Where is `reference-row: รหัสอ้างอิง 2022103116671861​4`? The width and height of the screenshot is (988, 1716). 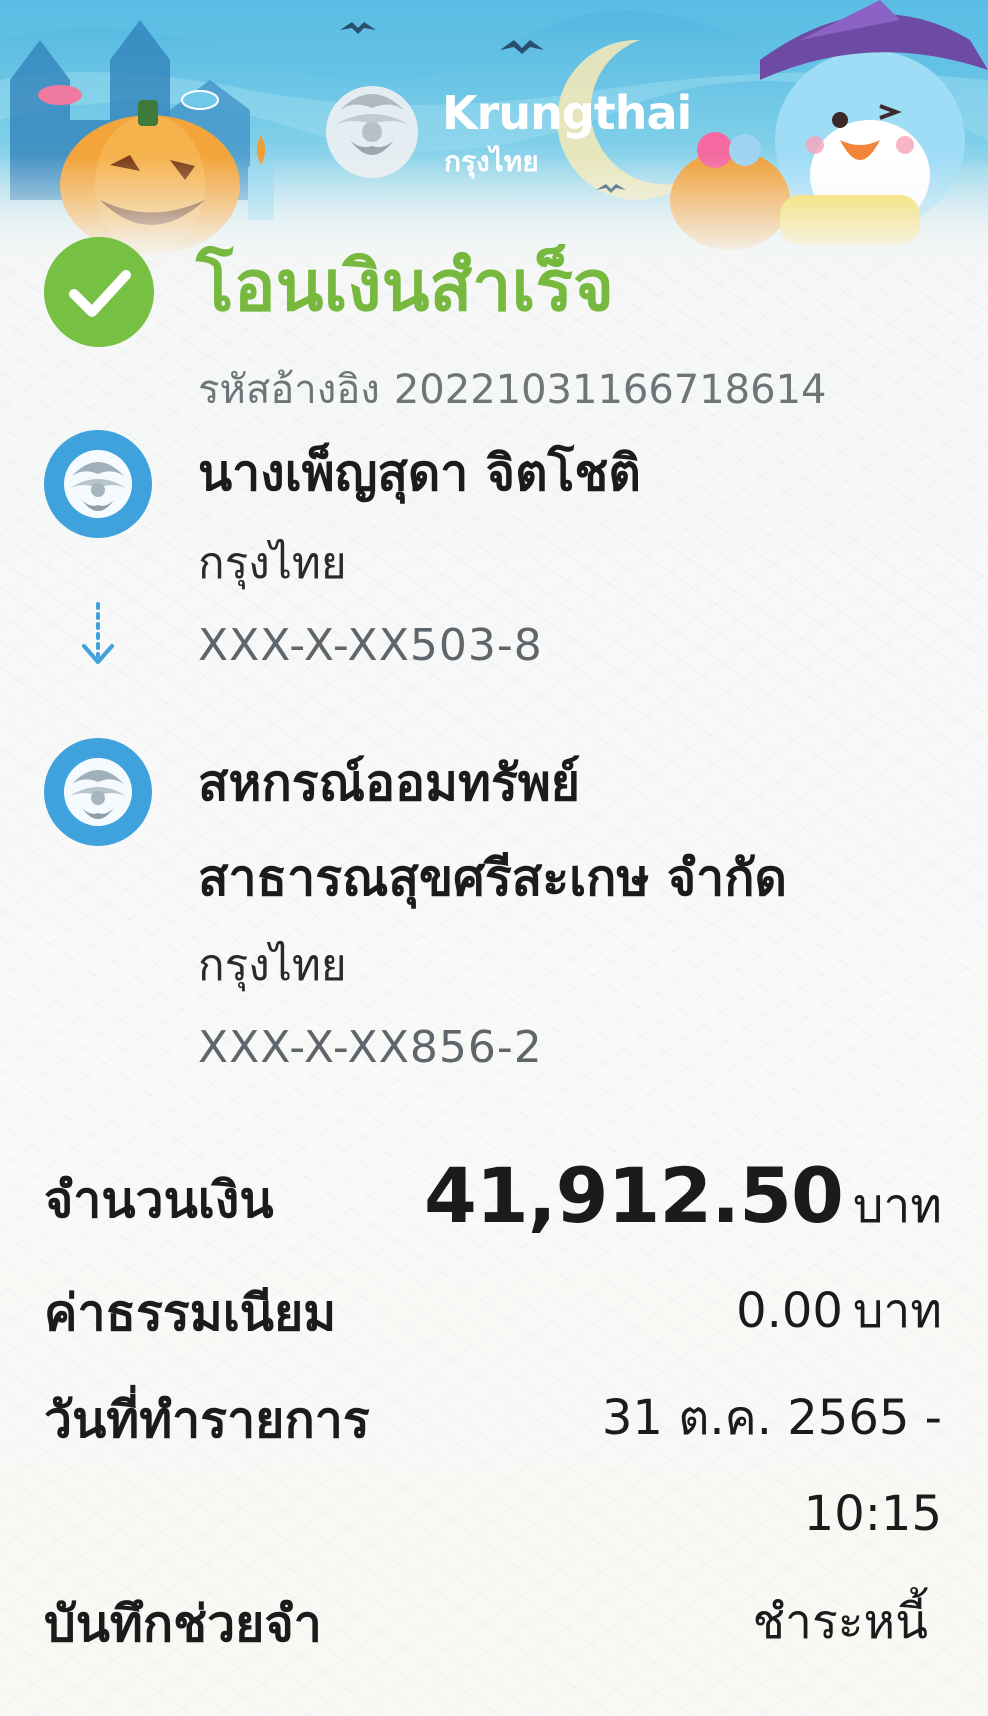
reference-row: รหัสอ้างอิง 2022103116671861​4 is located at coordinates (512, 390).